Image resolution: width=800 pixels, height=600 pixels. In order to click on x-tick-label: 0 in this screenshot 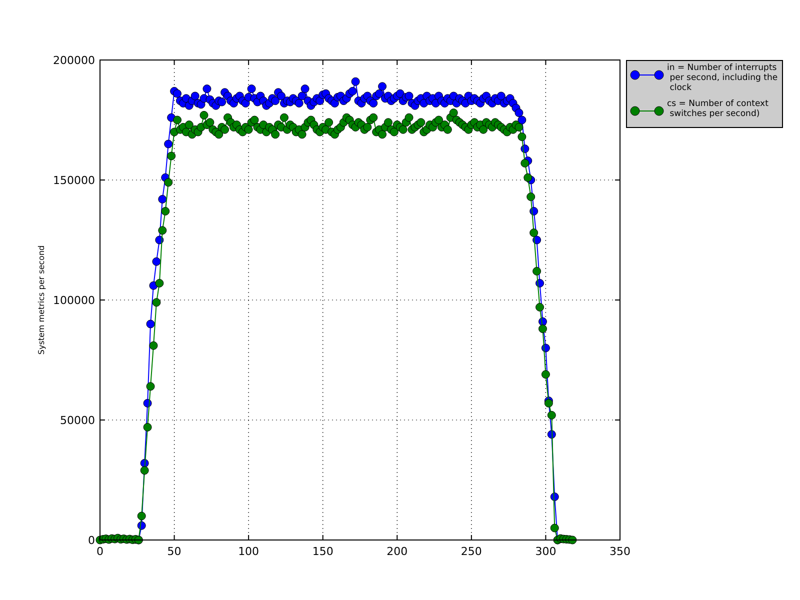, I will do `click(100, 551)`.